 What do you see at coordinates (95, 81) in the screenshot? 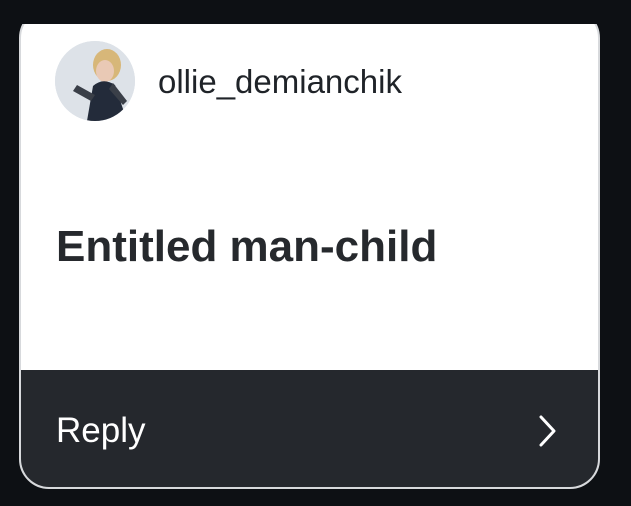
I see `avatar` at bounding box center [95, 81].